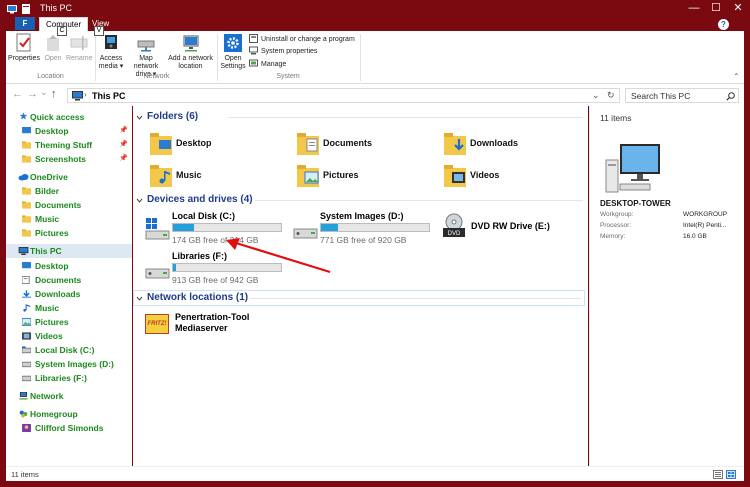 The width and height of the screenshot is (750, 487). I want to click on computer-large-icon, so click(632, 168).